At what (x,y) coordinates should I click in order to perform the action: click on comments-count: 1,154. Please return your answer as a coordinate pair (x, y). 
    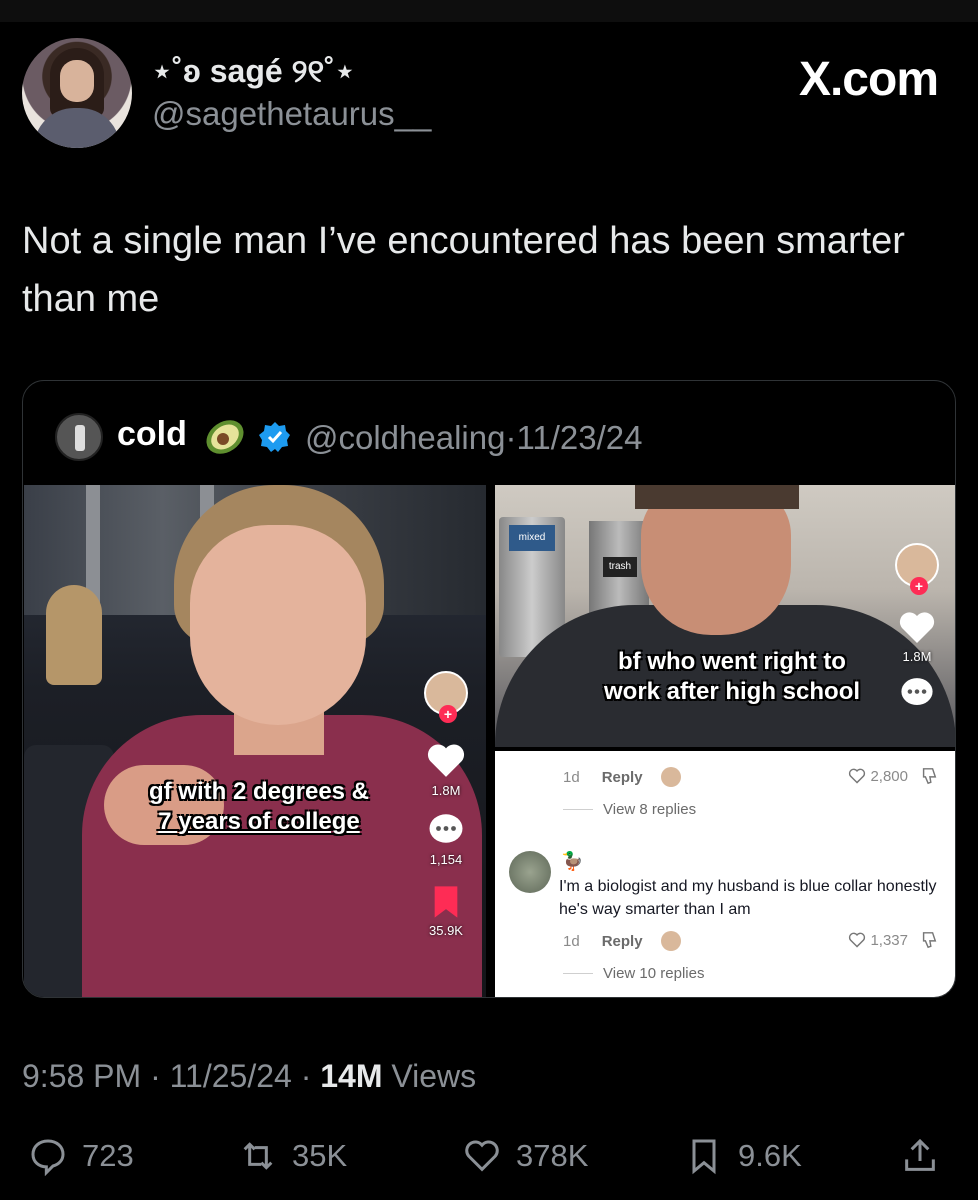
    Looking at the image, I should click on (446, 859).